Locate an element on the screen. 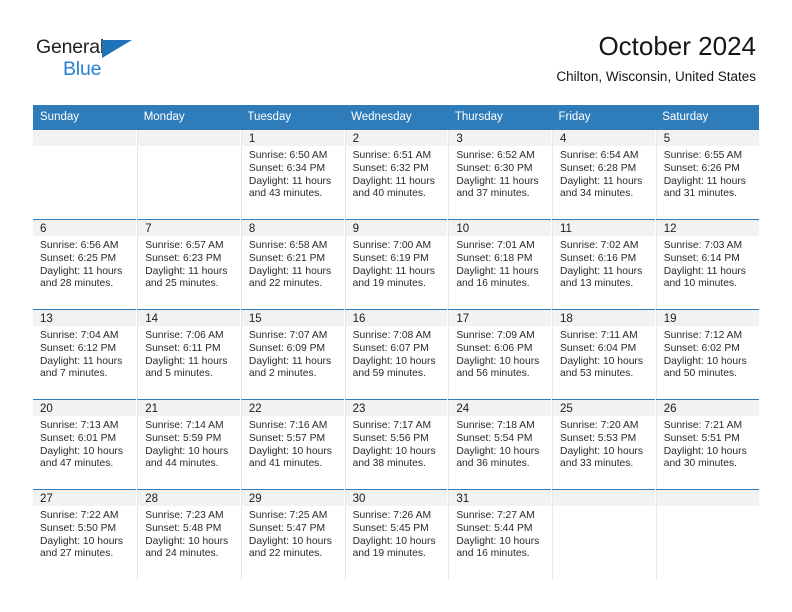 This screenshot has height=612, width=792. logo-text-general: General is located at coordinates (70, 47).